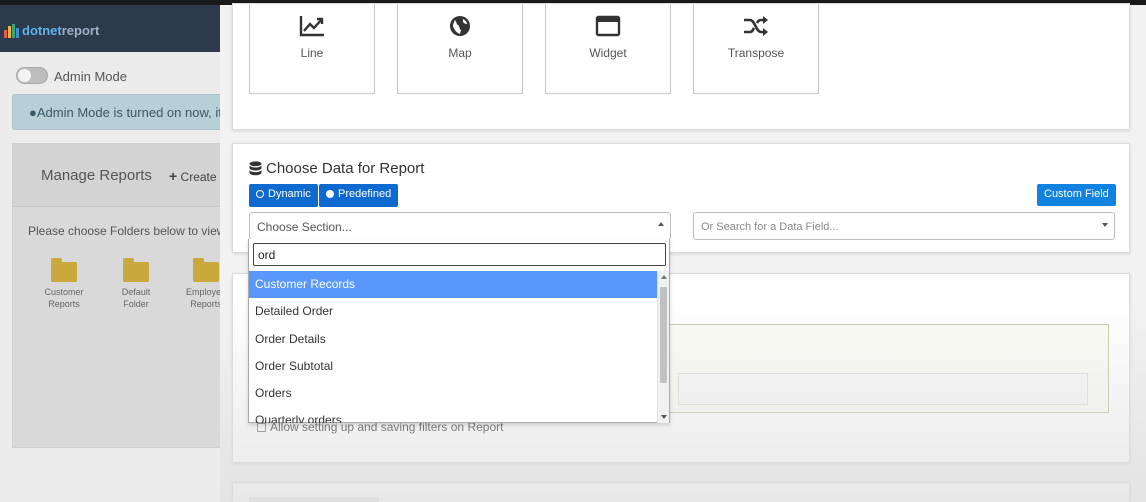  I want to click on chart-type-label: Line, so click(312, 53).